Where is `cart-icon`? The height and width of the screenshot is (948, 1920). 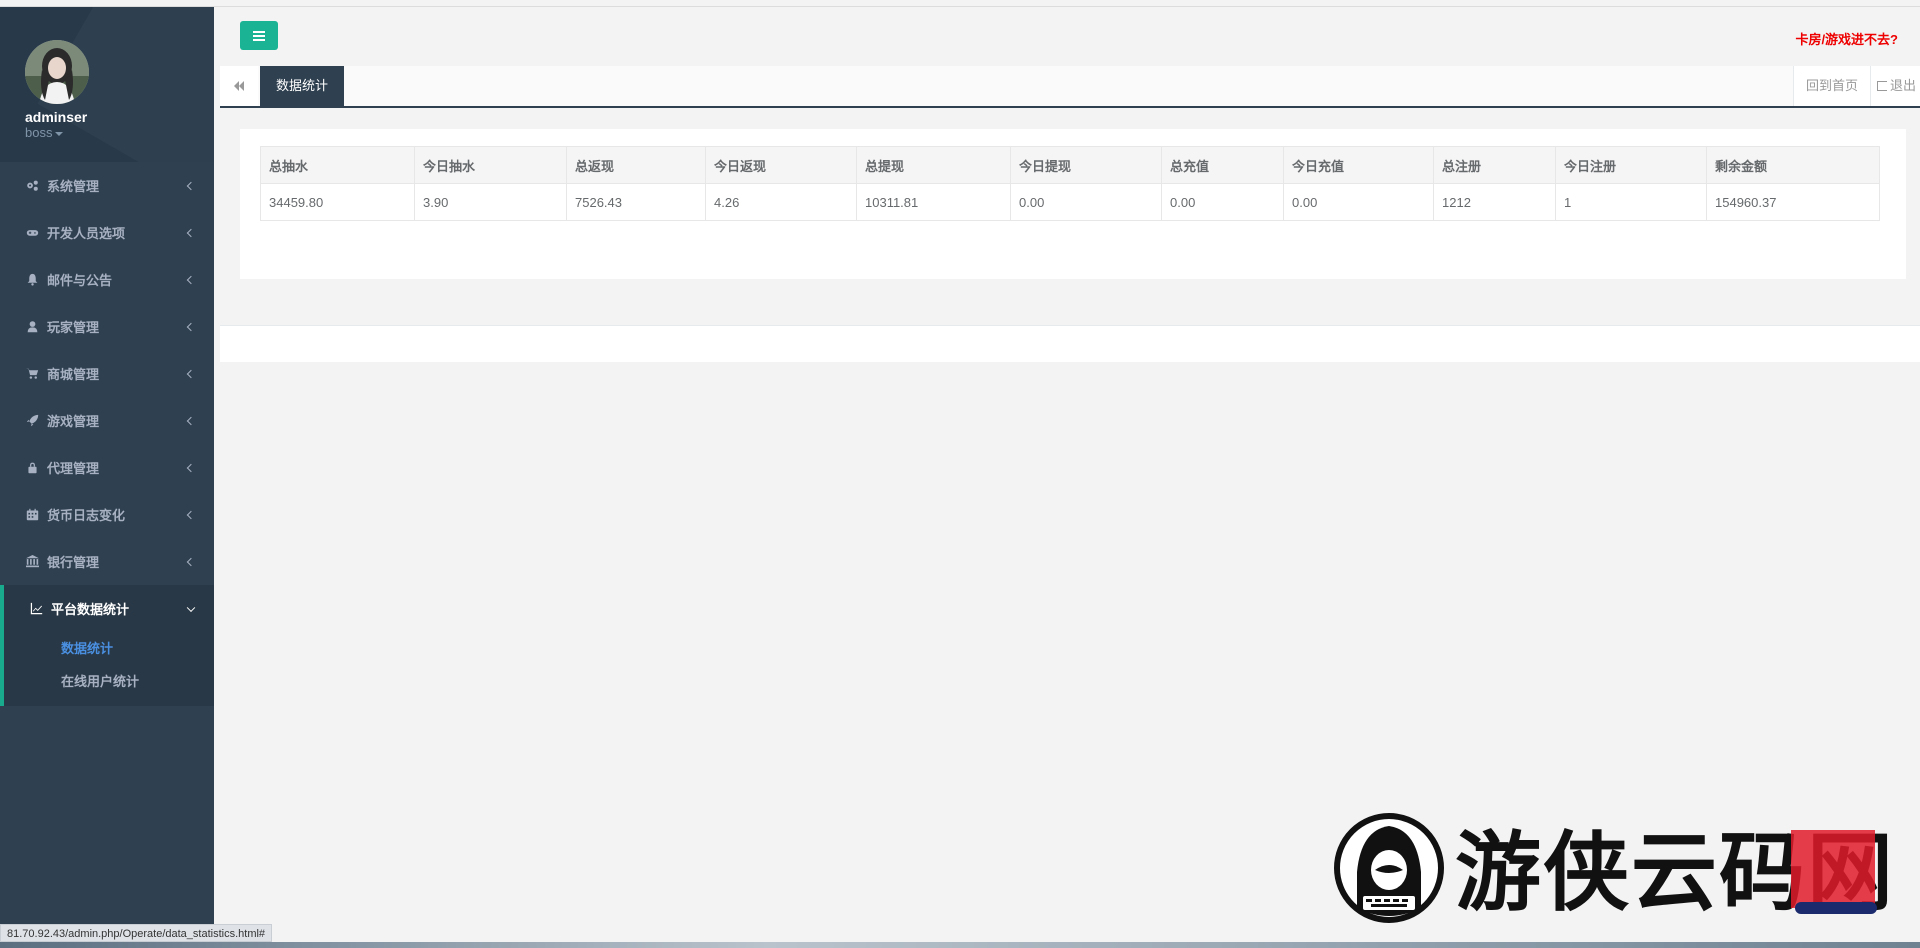
cart-icon is located at coordinates (32, 374).